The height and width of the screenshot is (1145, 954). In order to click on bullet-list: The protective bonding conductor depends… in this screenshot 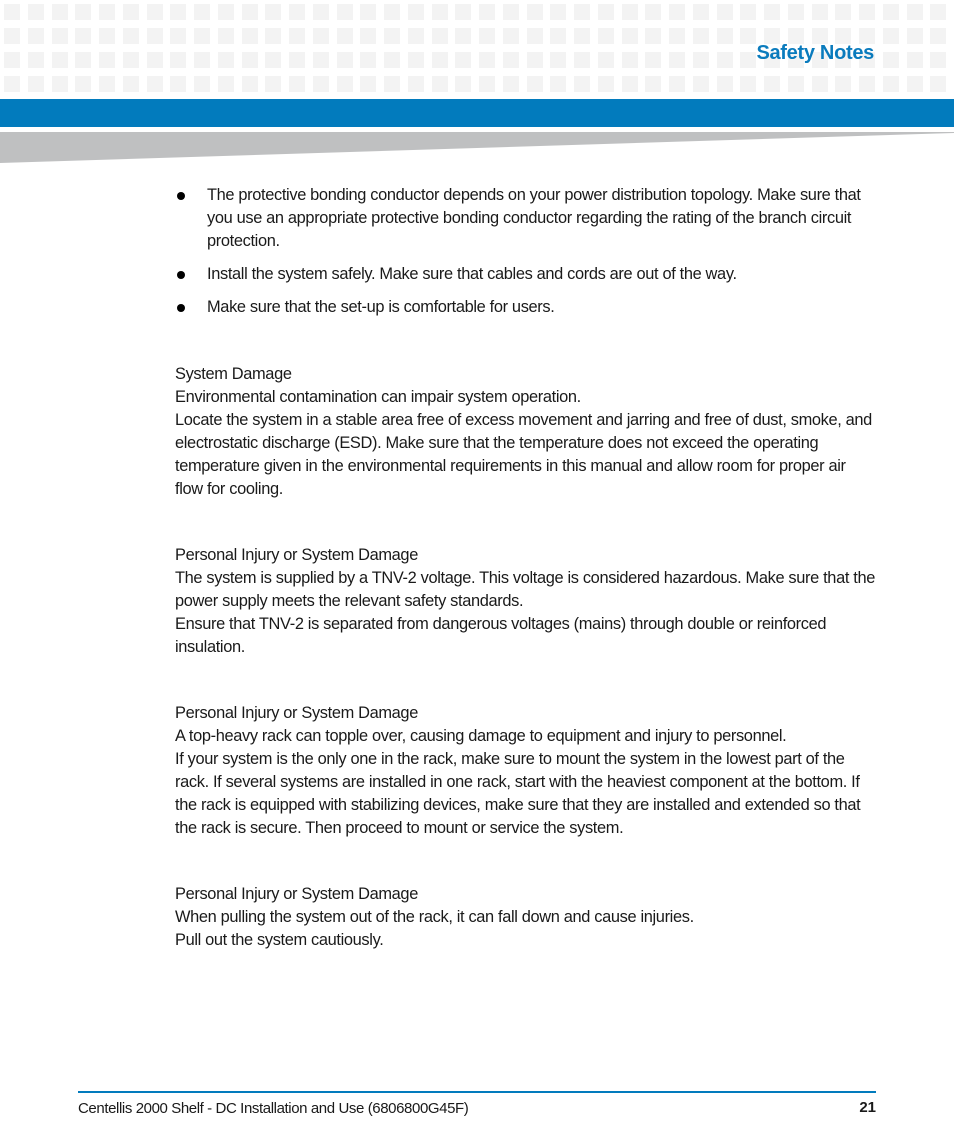, I will do `click(525, 251)`.